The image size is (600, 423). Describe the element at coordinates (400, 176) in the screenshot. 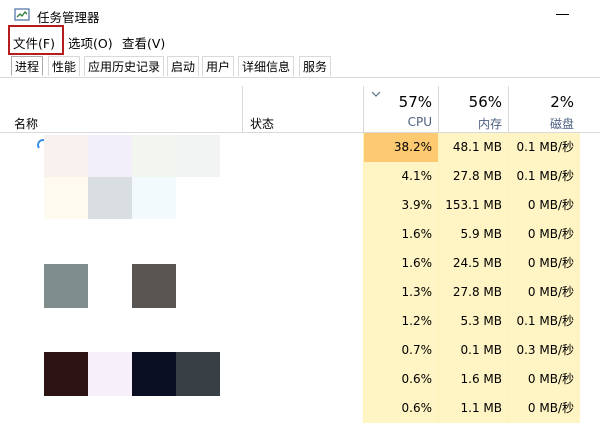

I see `cpu-cell: 4.1%` at that location.